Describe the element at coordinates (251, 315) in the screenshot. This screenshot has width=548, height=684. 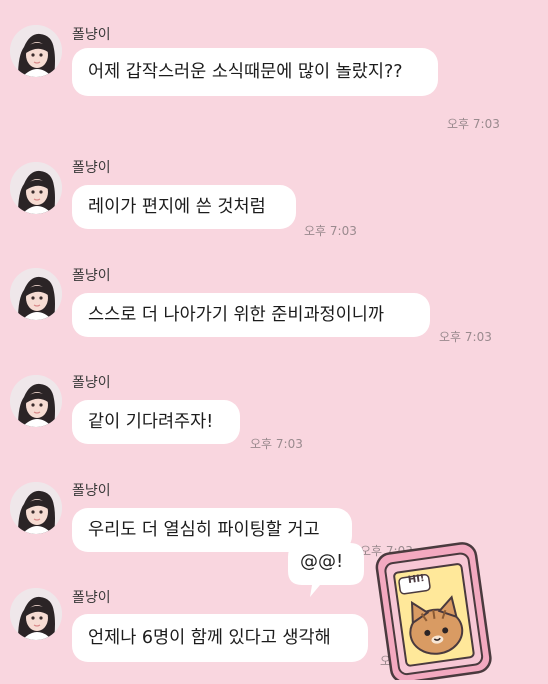
I see `message-bubble: 스스로 더 나아가기 위한 준비과정이니까` at that location.